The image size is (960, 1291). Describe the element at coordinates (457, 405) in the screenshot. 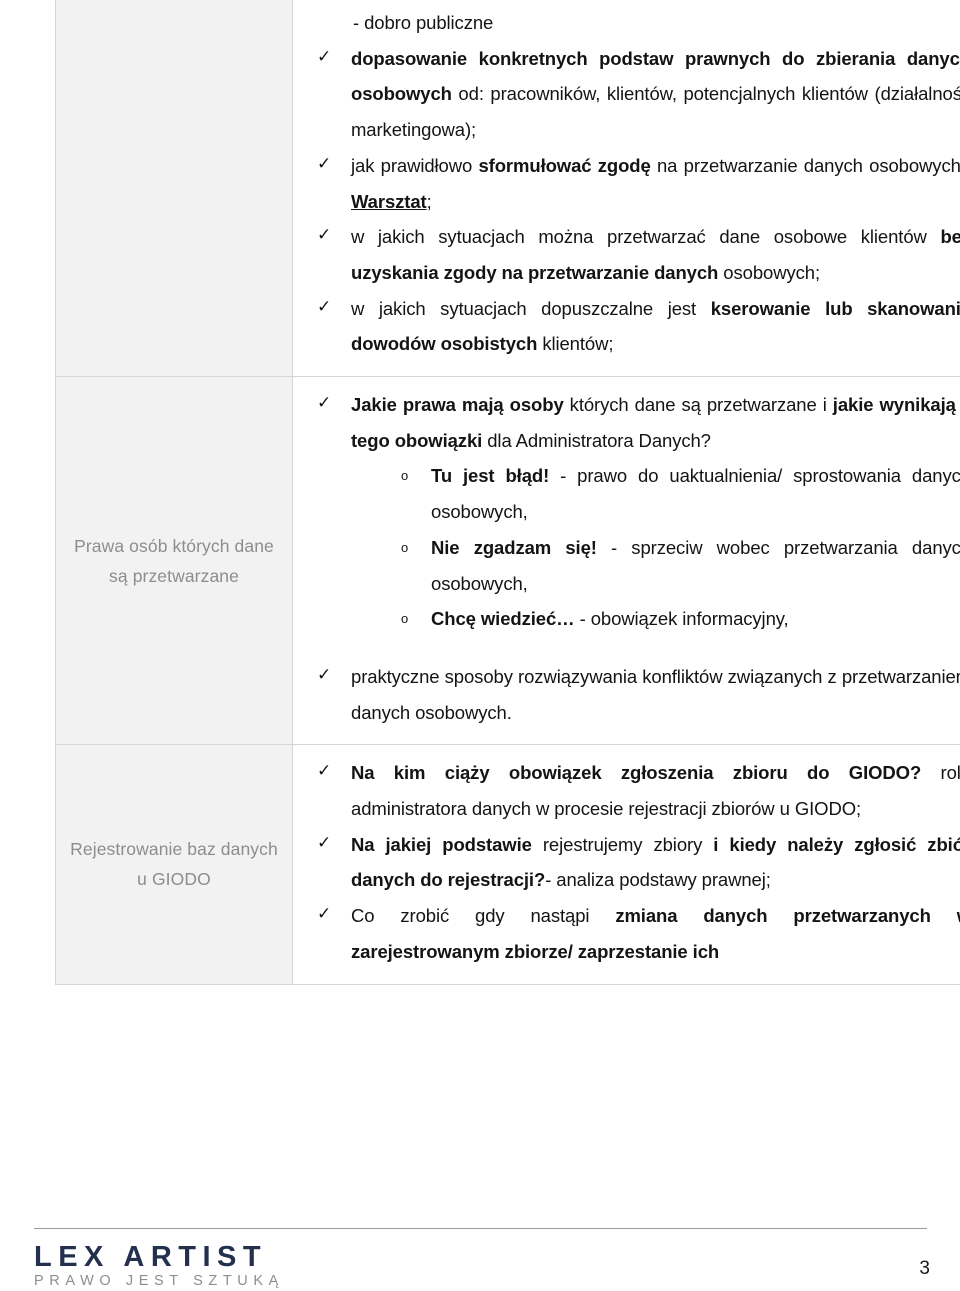

I see `bold-text-run: Jakie prawa mają osoby` at that location.